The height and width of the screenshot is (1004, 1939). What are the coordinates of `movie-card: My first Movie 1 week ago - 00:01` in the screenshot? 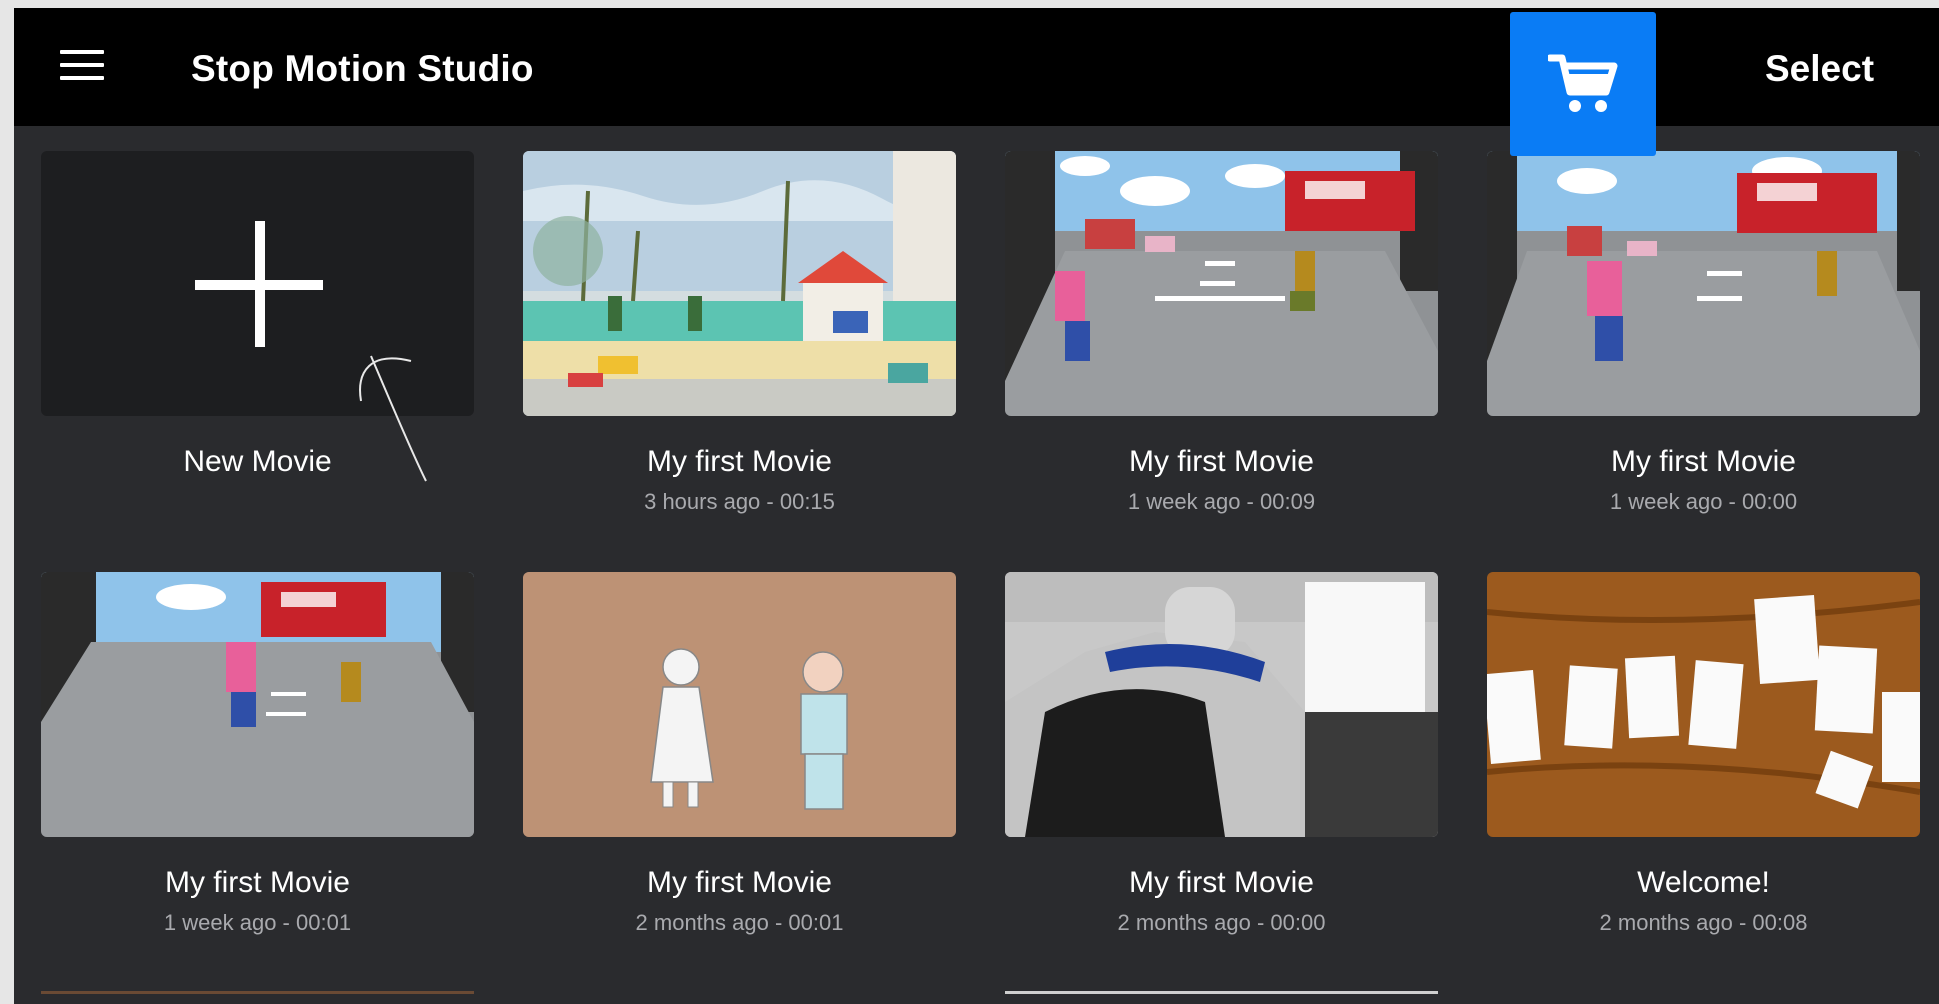 It's located at (257, 753).